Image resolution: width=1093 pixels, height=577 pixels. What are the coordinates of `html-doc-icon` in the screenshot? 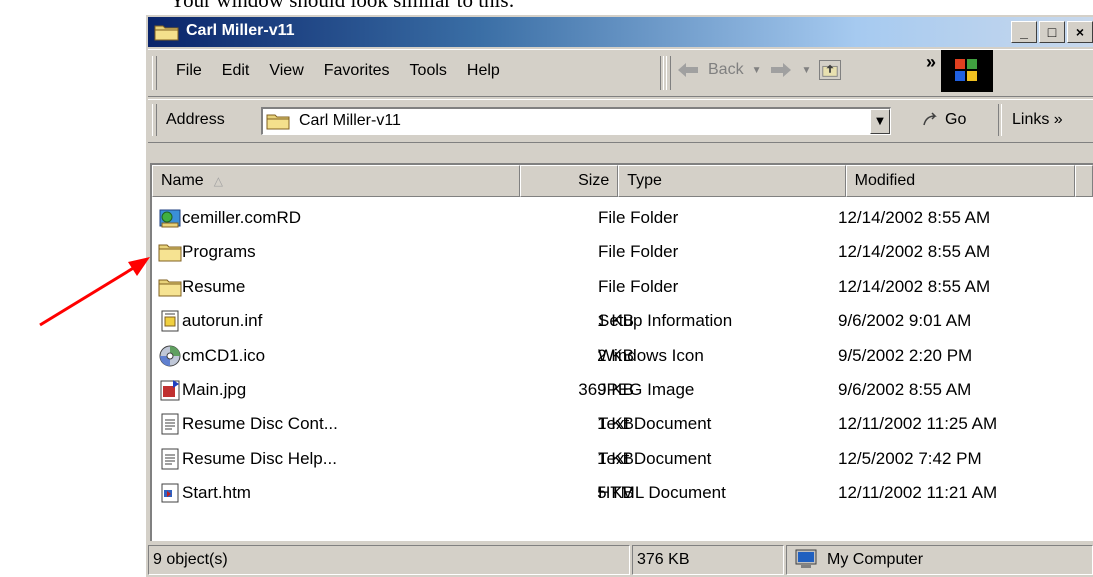 It's located at (170, 493).